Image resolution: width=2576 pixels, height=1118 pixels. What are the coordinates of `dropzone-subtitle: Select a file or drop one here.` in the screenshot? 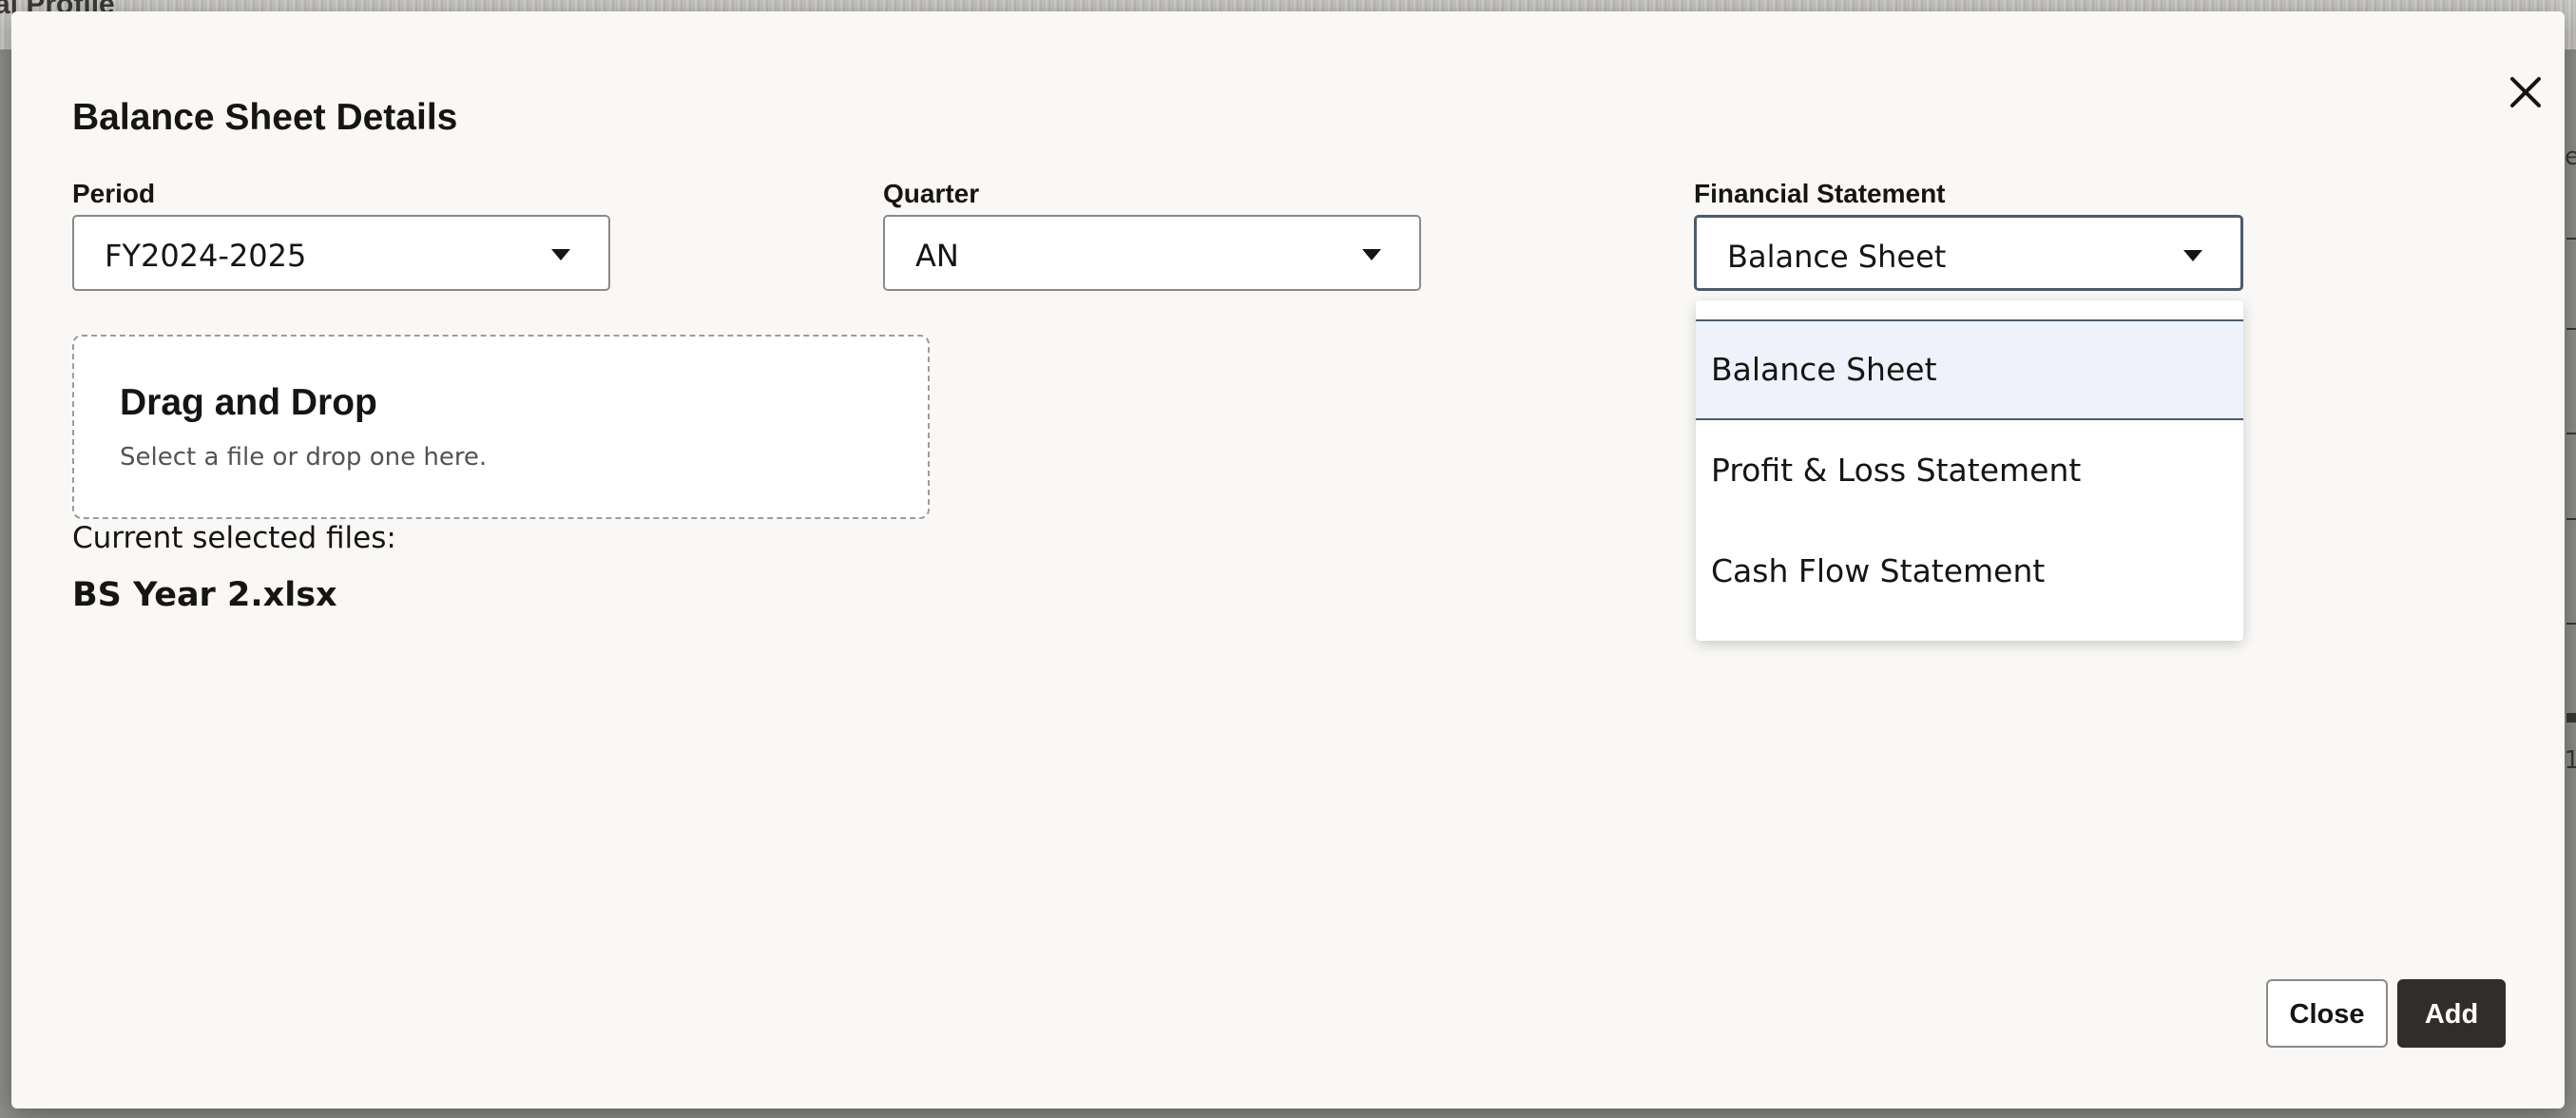 It's located at (304, 457).